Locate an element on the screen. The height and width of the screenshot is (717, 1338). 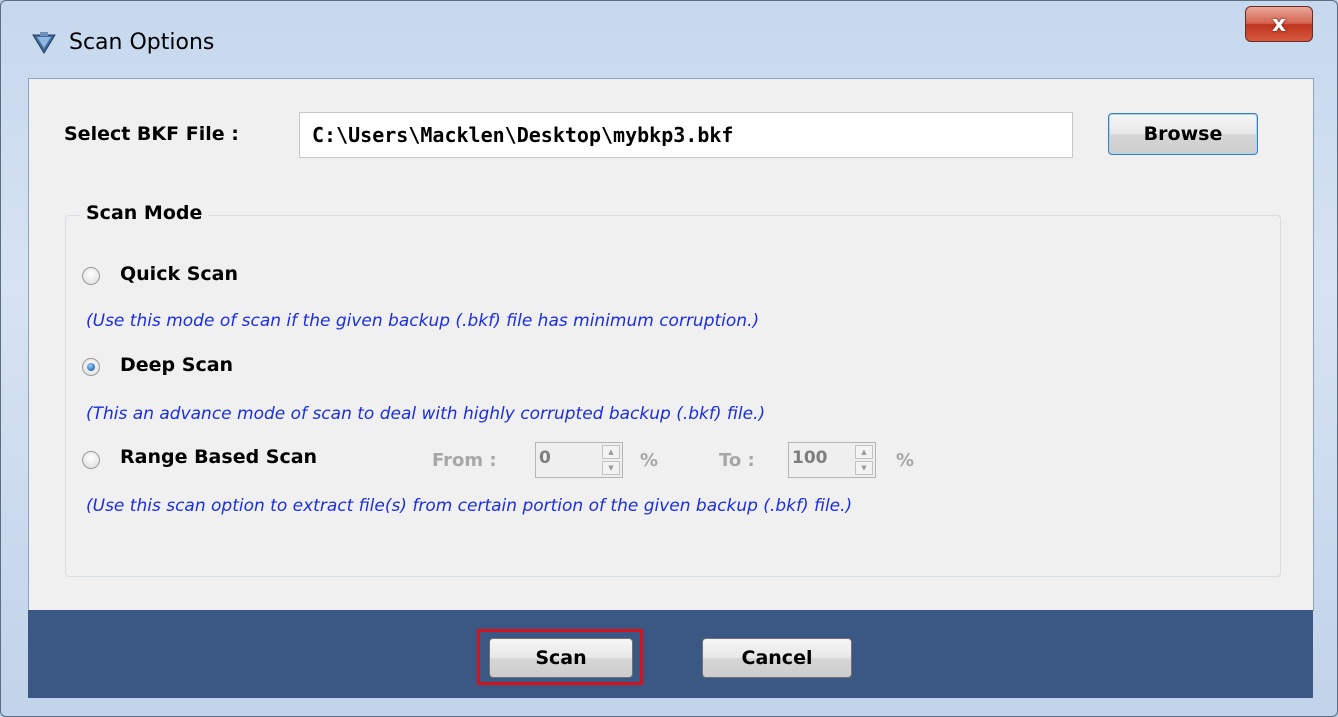
close-icon: x is located at coordinates (1279, 24).